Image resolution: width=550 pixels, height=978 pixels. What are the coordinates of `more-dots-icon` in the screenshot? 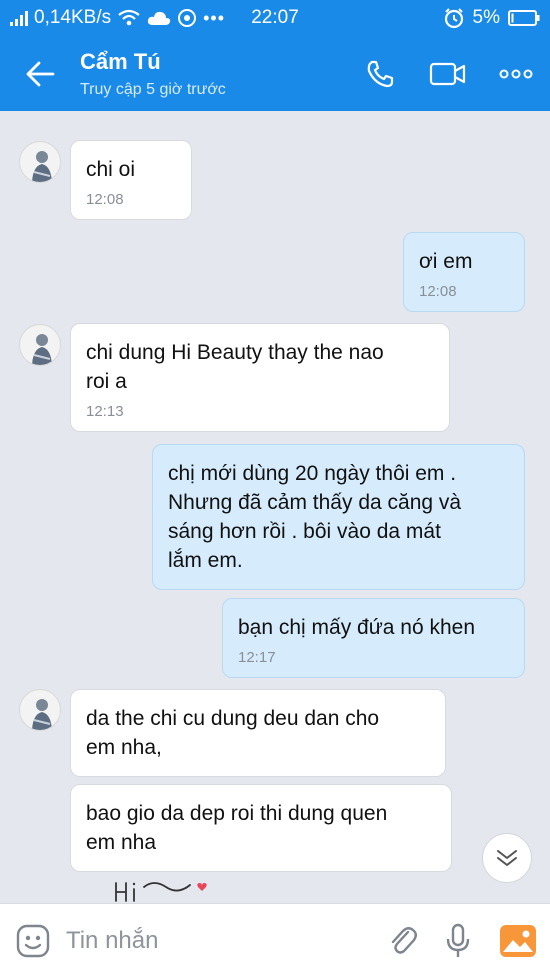 It's located at (516, 73).